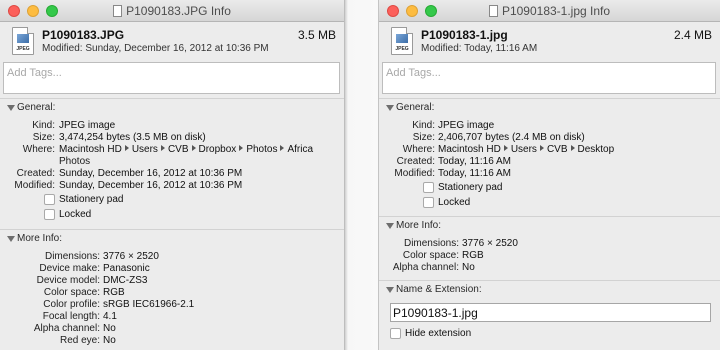 The image size is (720, 350). Describe the element at coordinates (475, 173) in the screenshot. I see `modified-value: Today, 11:16 AM` at that location.